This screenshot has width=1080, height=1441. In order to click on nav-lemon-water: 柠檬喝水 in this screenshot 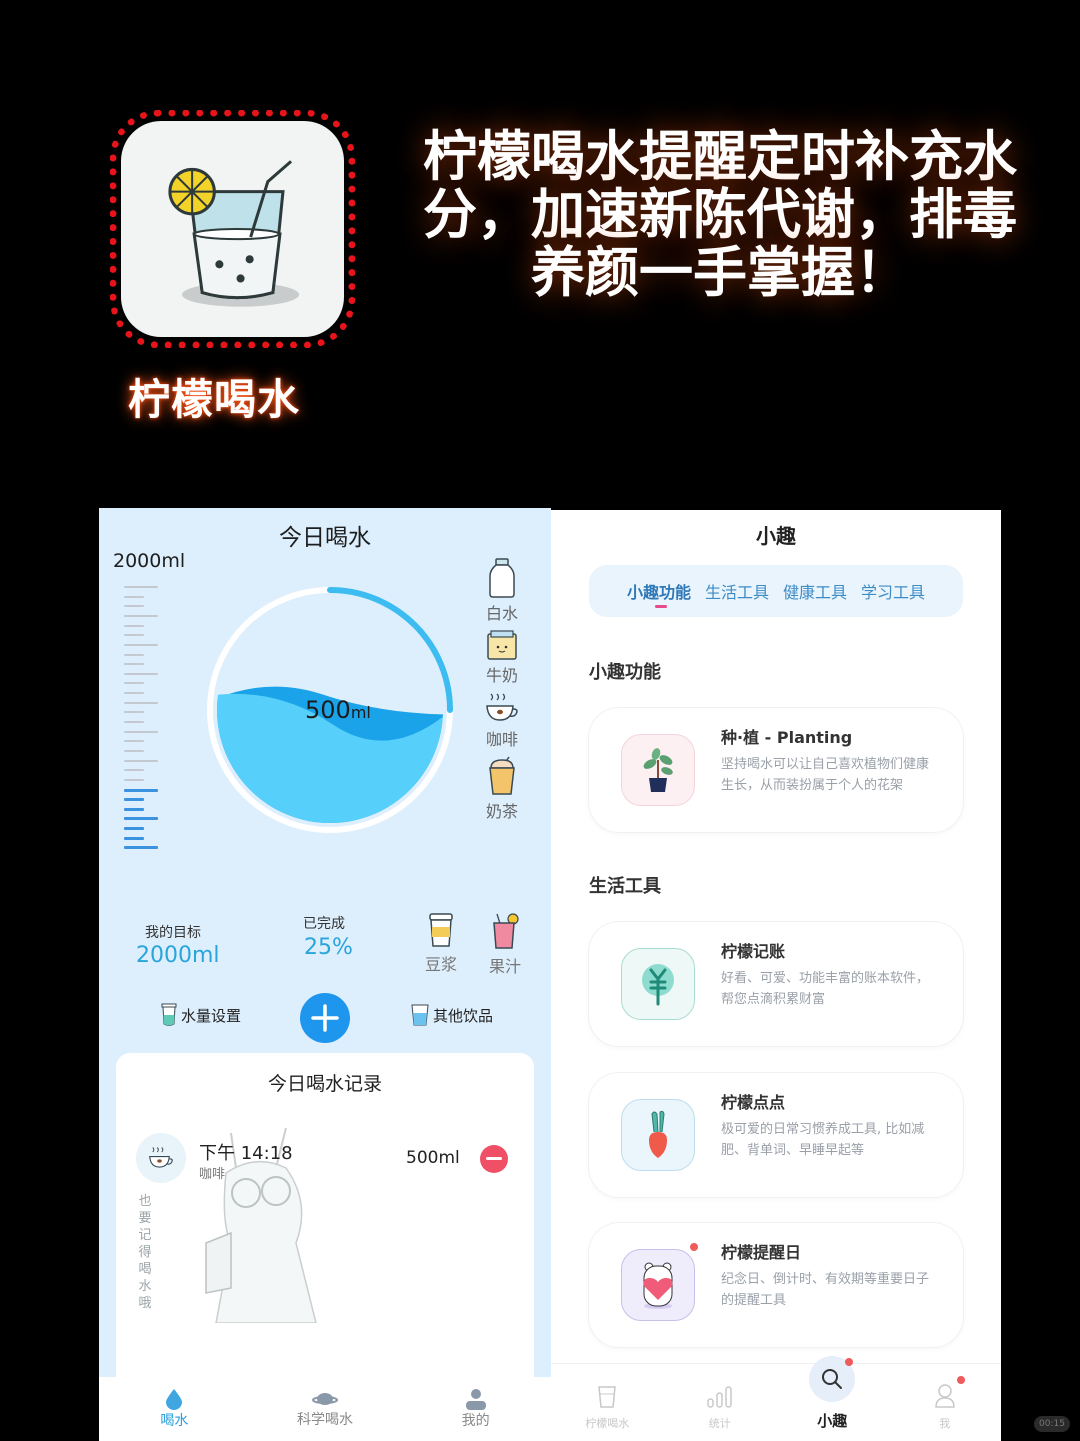, I will do `click(607, 1402)`.